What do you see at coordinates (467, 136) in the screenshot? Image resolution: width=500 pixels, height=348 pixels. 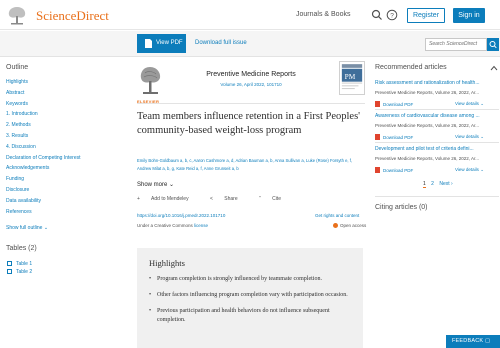 I see `view-details-label: View details` at bounding box center [467, 136].